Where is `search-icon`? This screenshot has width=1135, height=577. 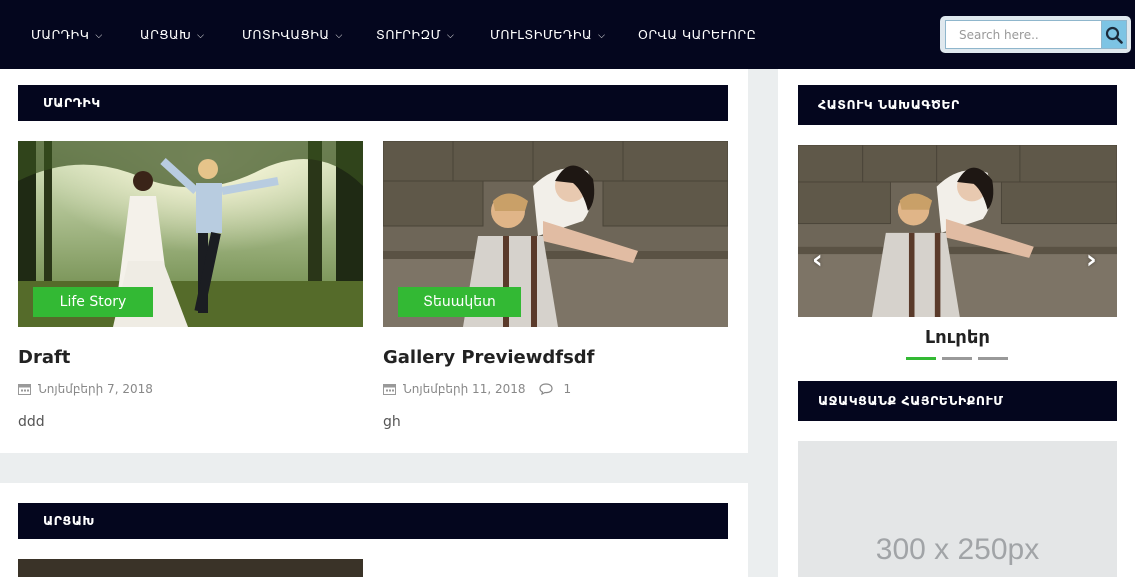
search-icon is located at coordinates (1114, 35).